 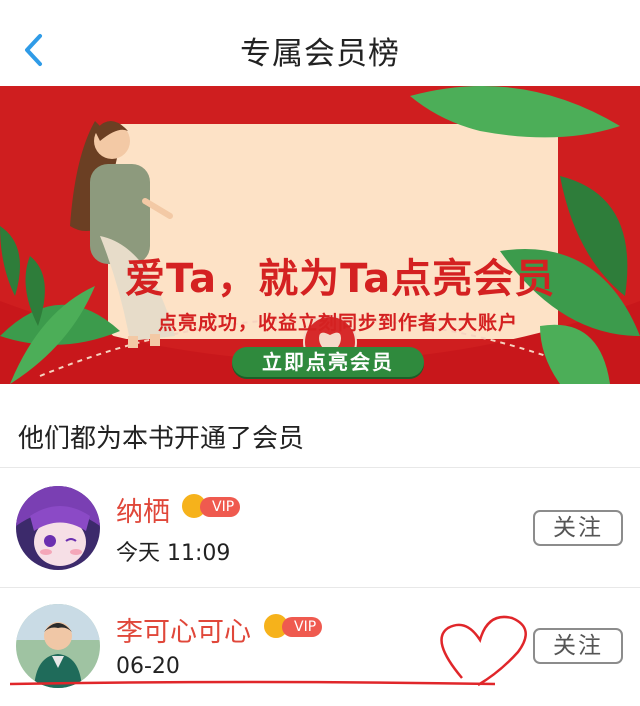 I want to click on avatar-photo-icon, so click(x=58, y=646).